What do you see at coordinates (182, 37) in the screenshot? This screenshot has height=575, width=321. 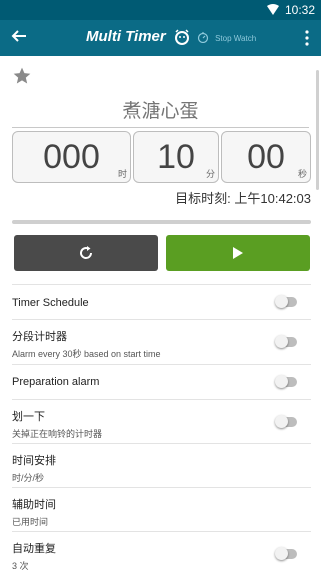 I see `alarm-clock-icon` at bounding box center [182, 37].